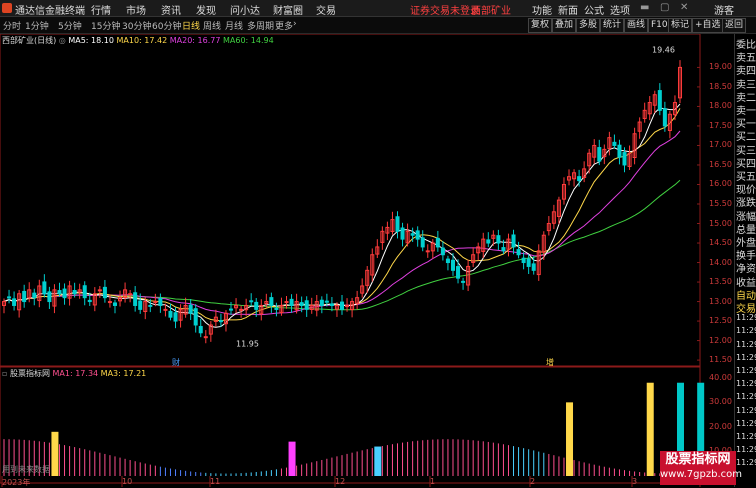 The width and height of the screenshot is (756, 488). What do you see at coordinates (720, 67) in the screenshot?
I see `price-tick: 19.00` at bounding box center [720, 67].